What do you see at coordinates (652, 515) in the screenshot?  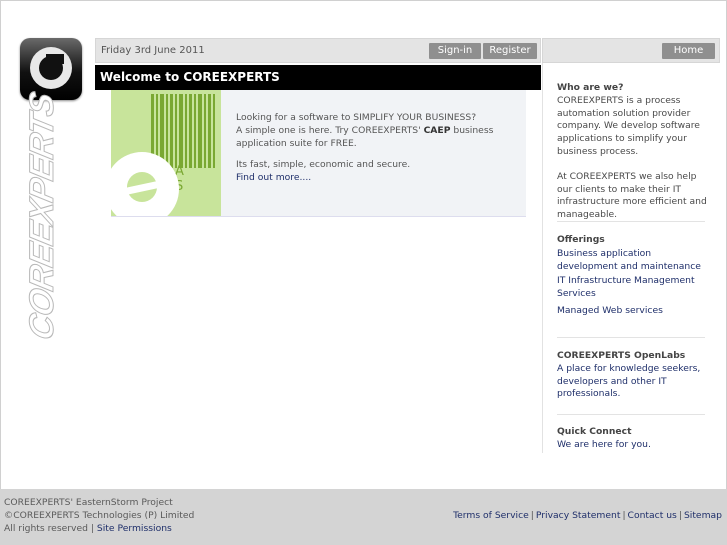 I see `contact-us-link: Contact us` at bounding box center [652, 515].